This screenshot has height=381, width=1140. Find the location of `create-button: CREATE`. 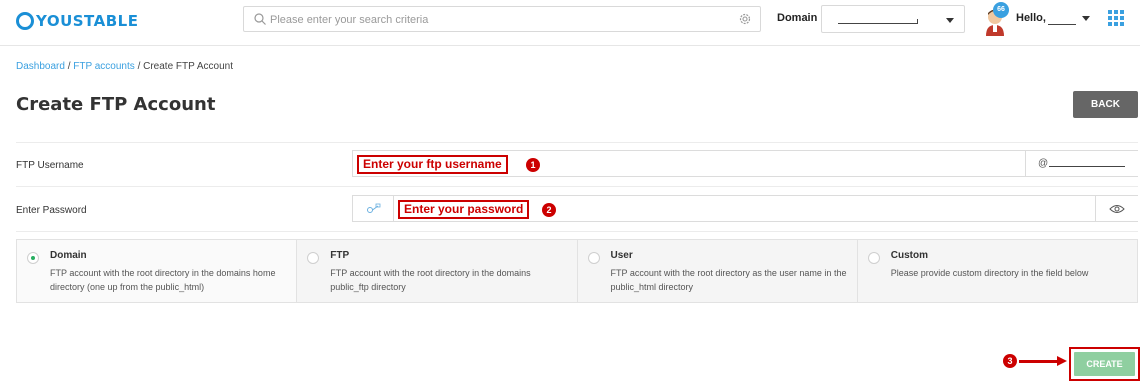

create-button: CREATE is located at coordinates (1104, 364).